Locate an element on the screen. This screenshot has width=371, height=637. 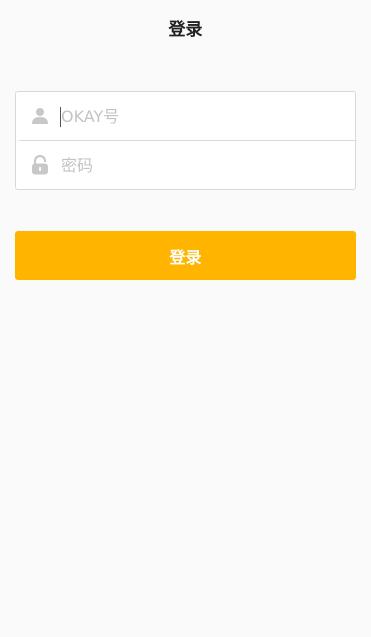
password-row is located at coordinates (185, 165).